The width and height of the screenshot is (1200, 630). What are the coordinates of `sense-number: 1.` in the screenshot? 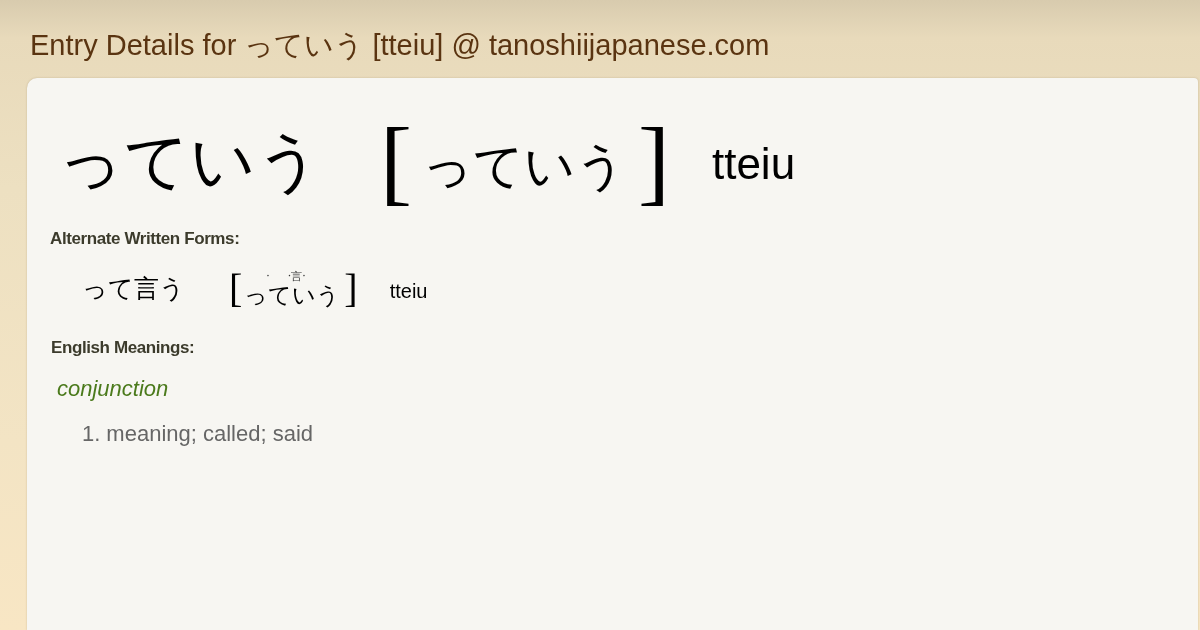 It's located at (91, 434).